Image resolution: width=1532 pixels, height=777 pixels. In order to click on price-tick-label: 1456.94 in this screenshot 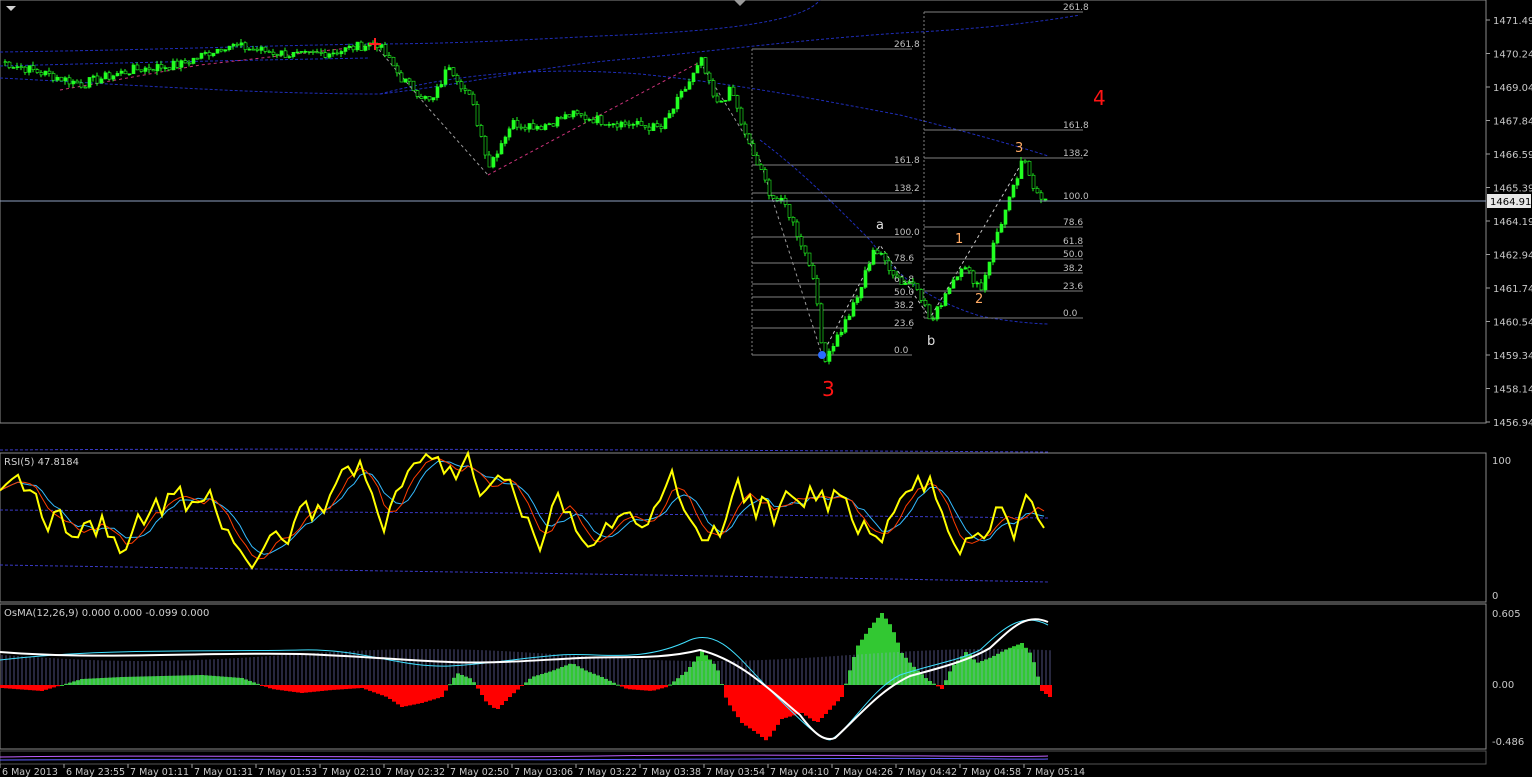, I will do `click(1512, 423)`.